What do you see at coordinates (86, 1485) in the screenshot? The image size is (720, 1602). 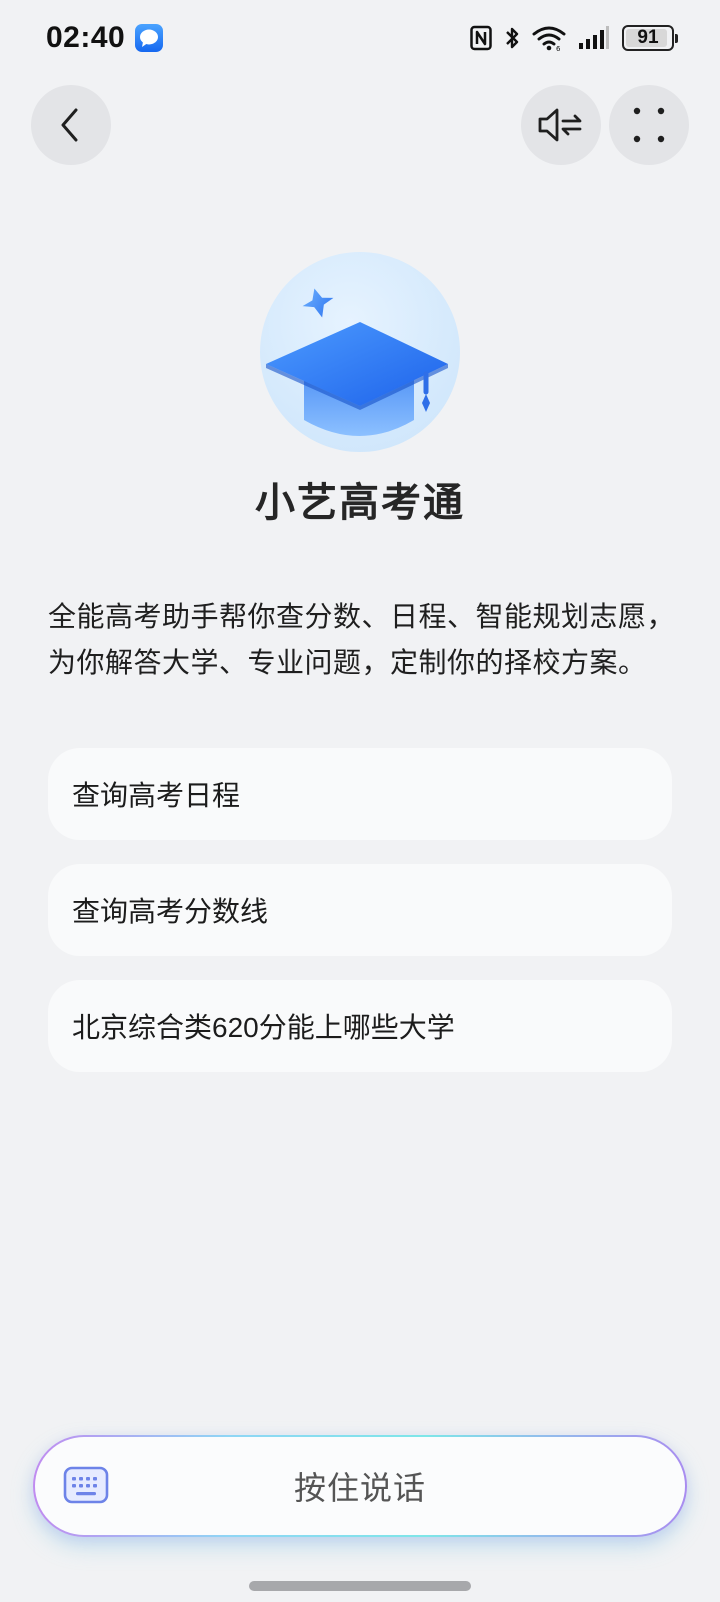 I see `keyboard-icon` at bounding box center [86, 1485].